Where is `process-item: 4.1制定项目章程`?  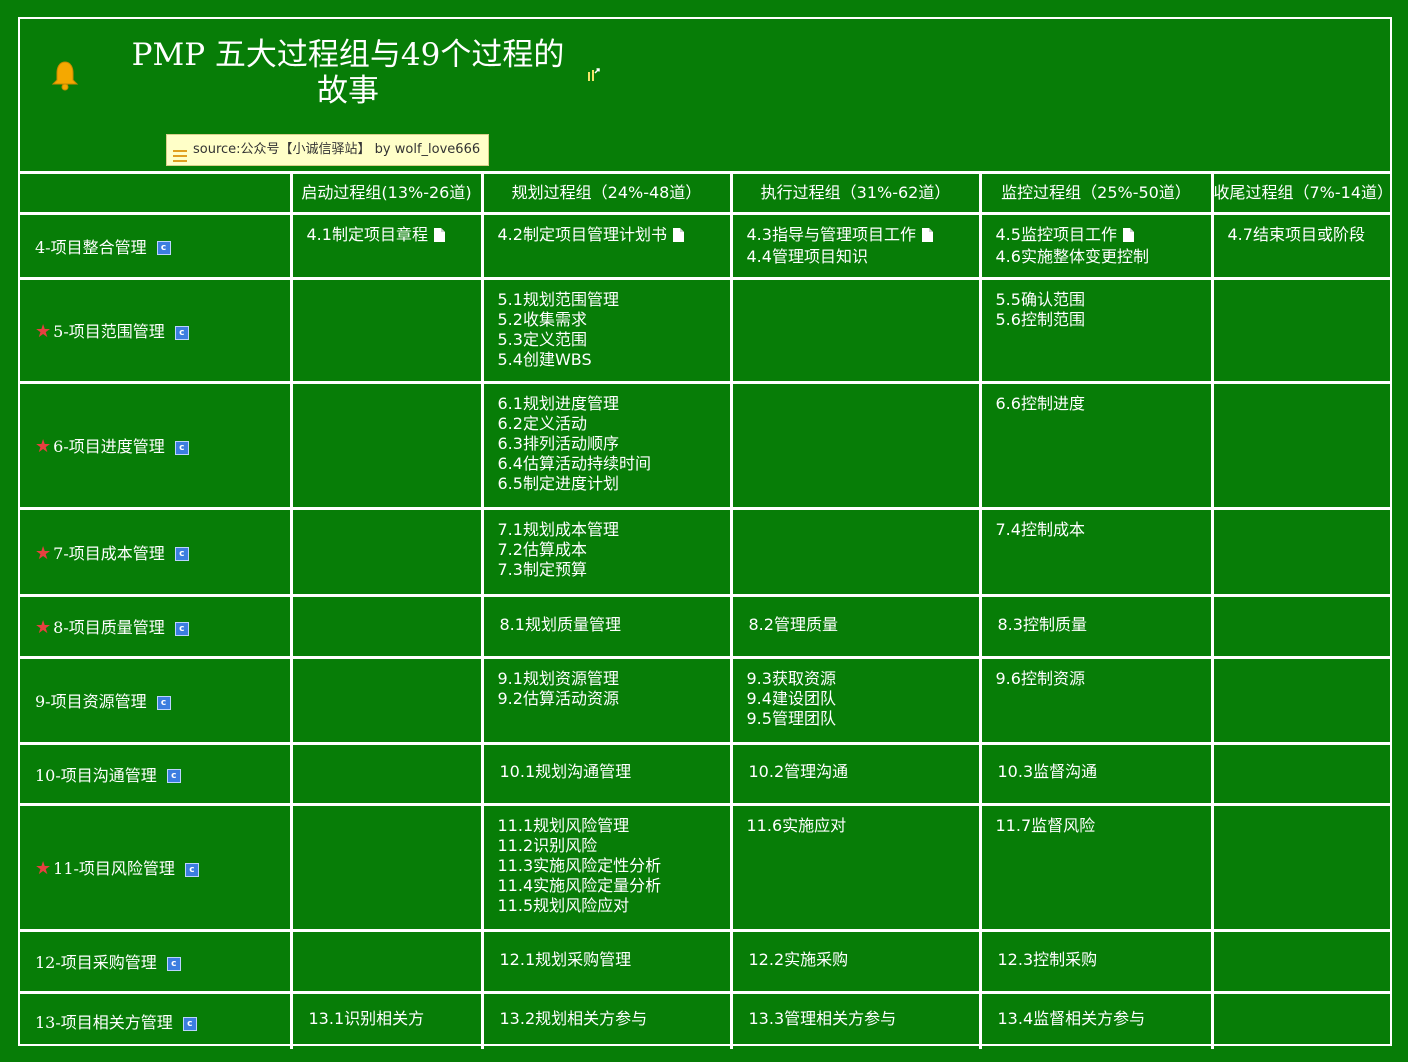
process-item: 4.1制定项目章程 is located at coordinates (394, 236).